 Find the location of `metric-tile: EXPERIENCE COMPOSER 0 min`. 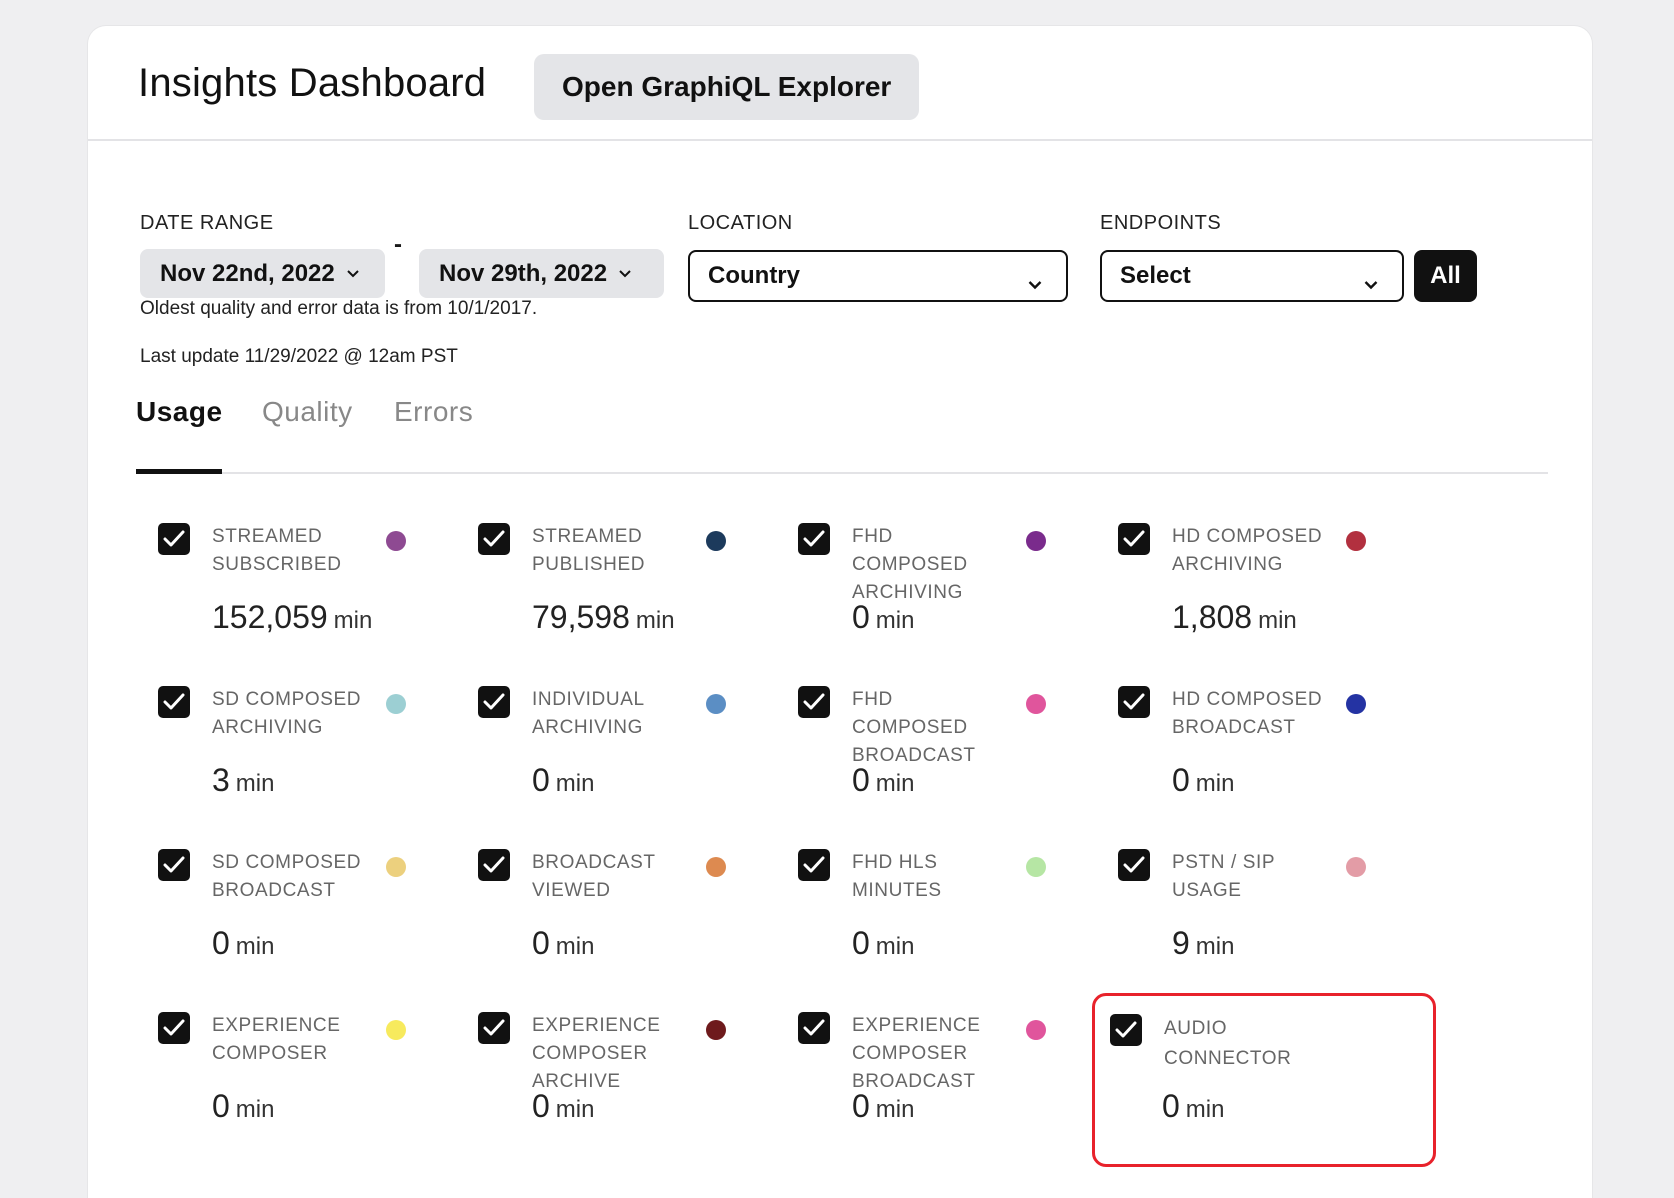

metric-tile: EXPERIENCE COMPOSER 0 min is located at coordinates (290, 1063).